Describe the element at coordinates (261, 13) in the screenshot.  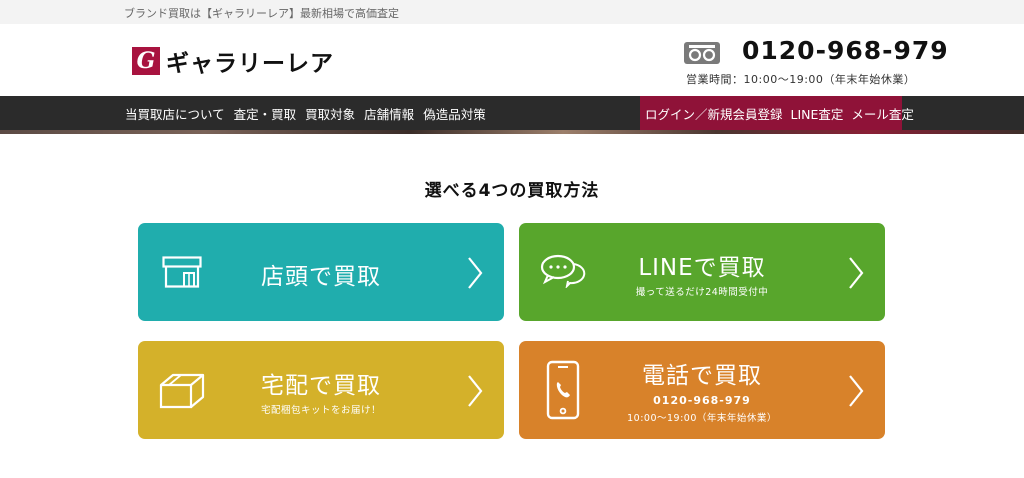
I see `top-announcement-text: ブランド買取は【ギャラリーレア】最新相場で高価査定` at that location.